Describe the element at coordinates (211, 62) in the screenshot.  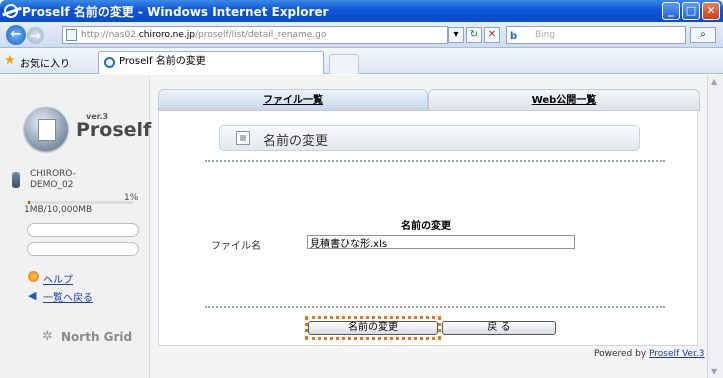
I see `browser-tab: Proself 名前の変更` at that location.